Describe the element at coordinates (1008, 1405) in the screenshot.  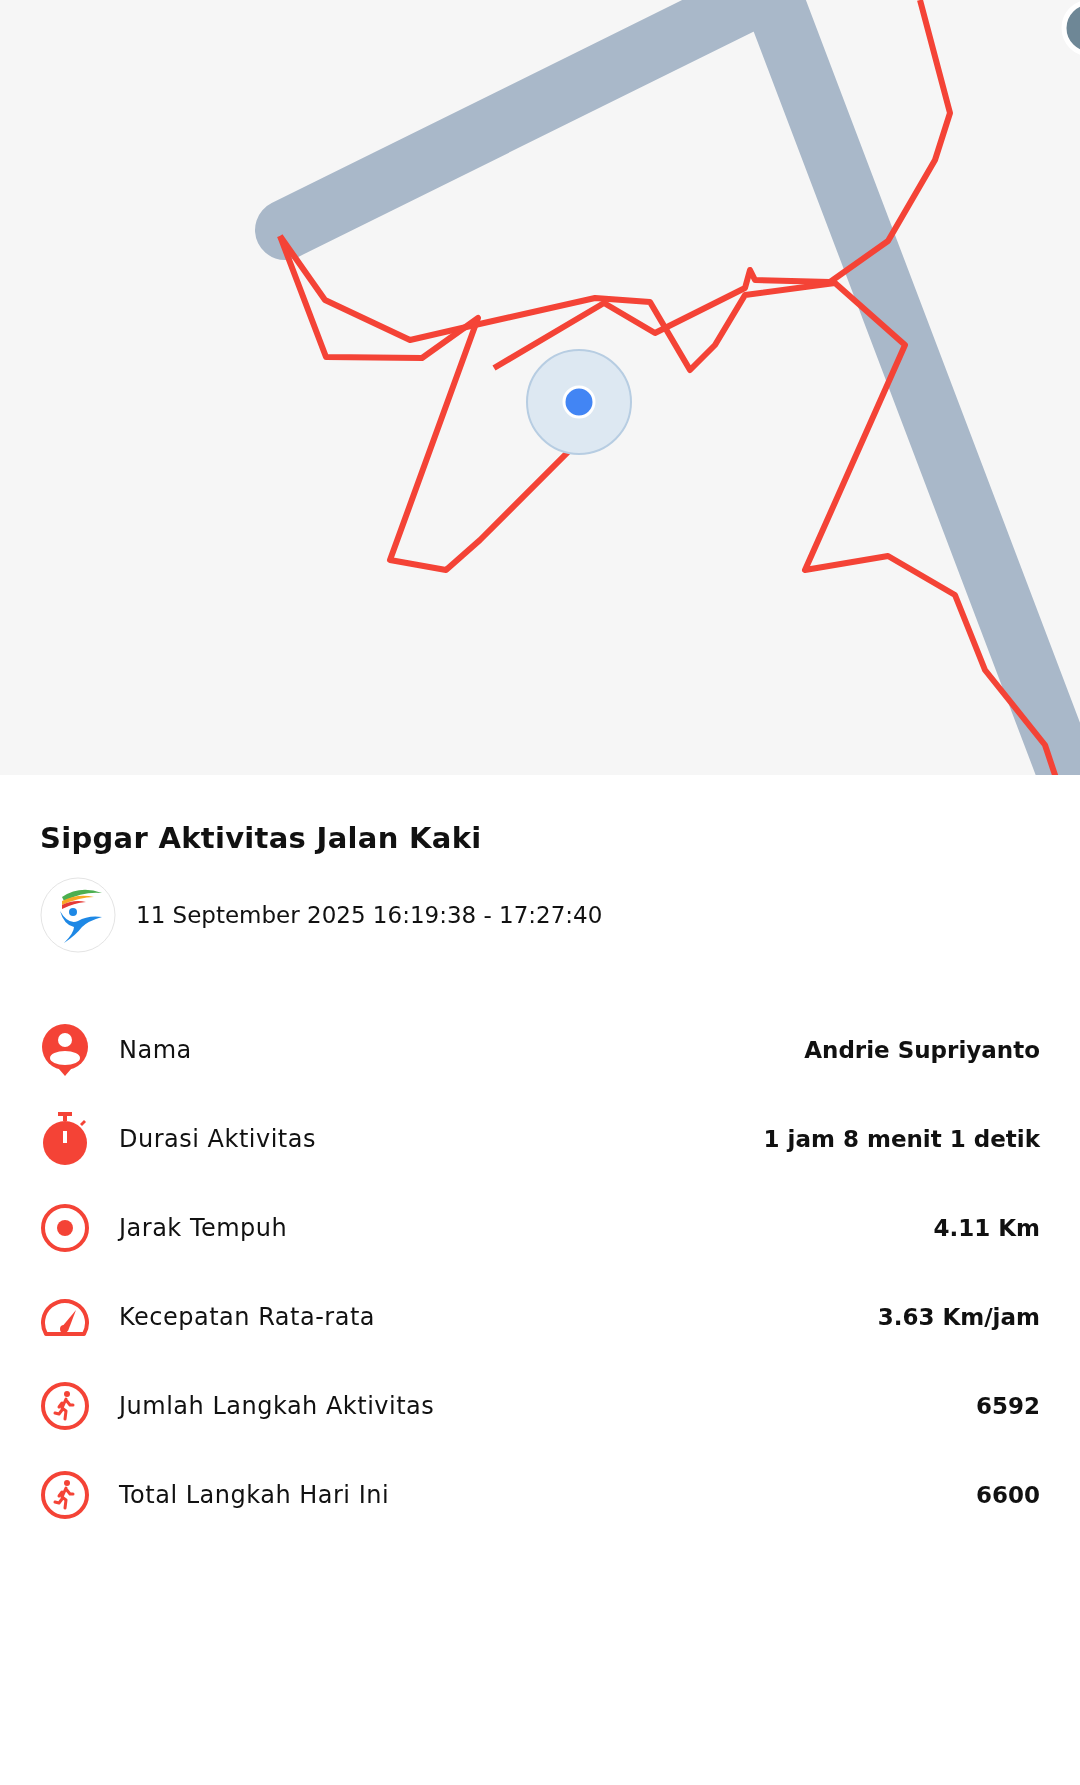
I see `stat-value: 6592` at that location.